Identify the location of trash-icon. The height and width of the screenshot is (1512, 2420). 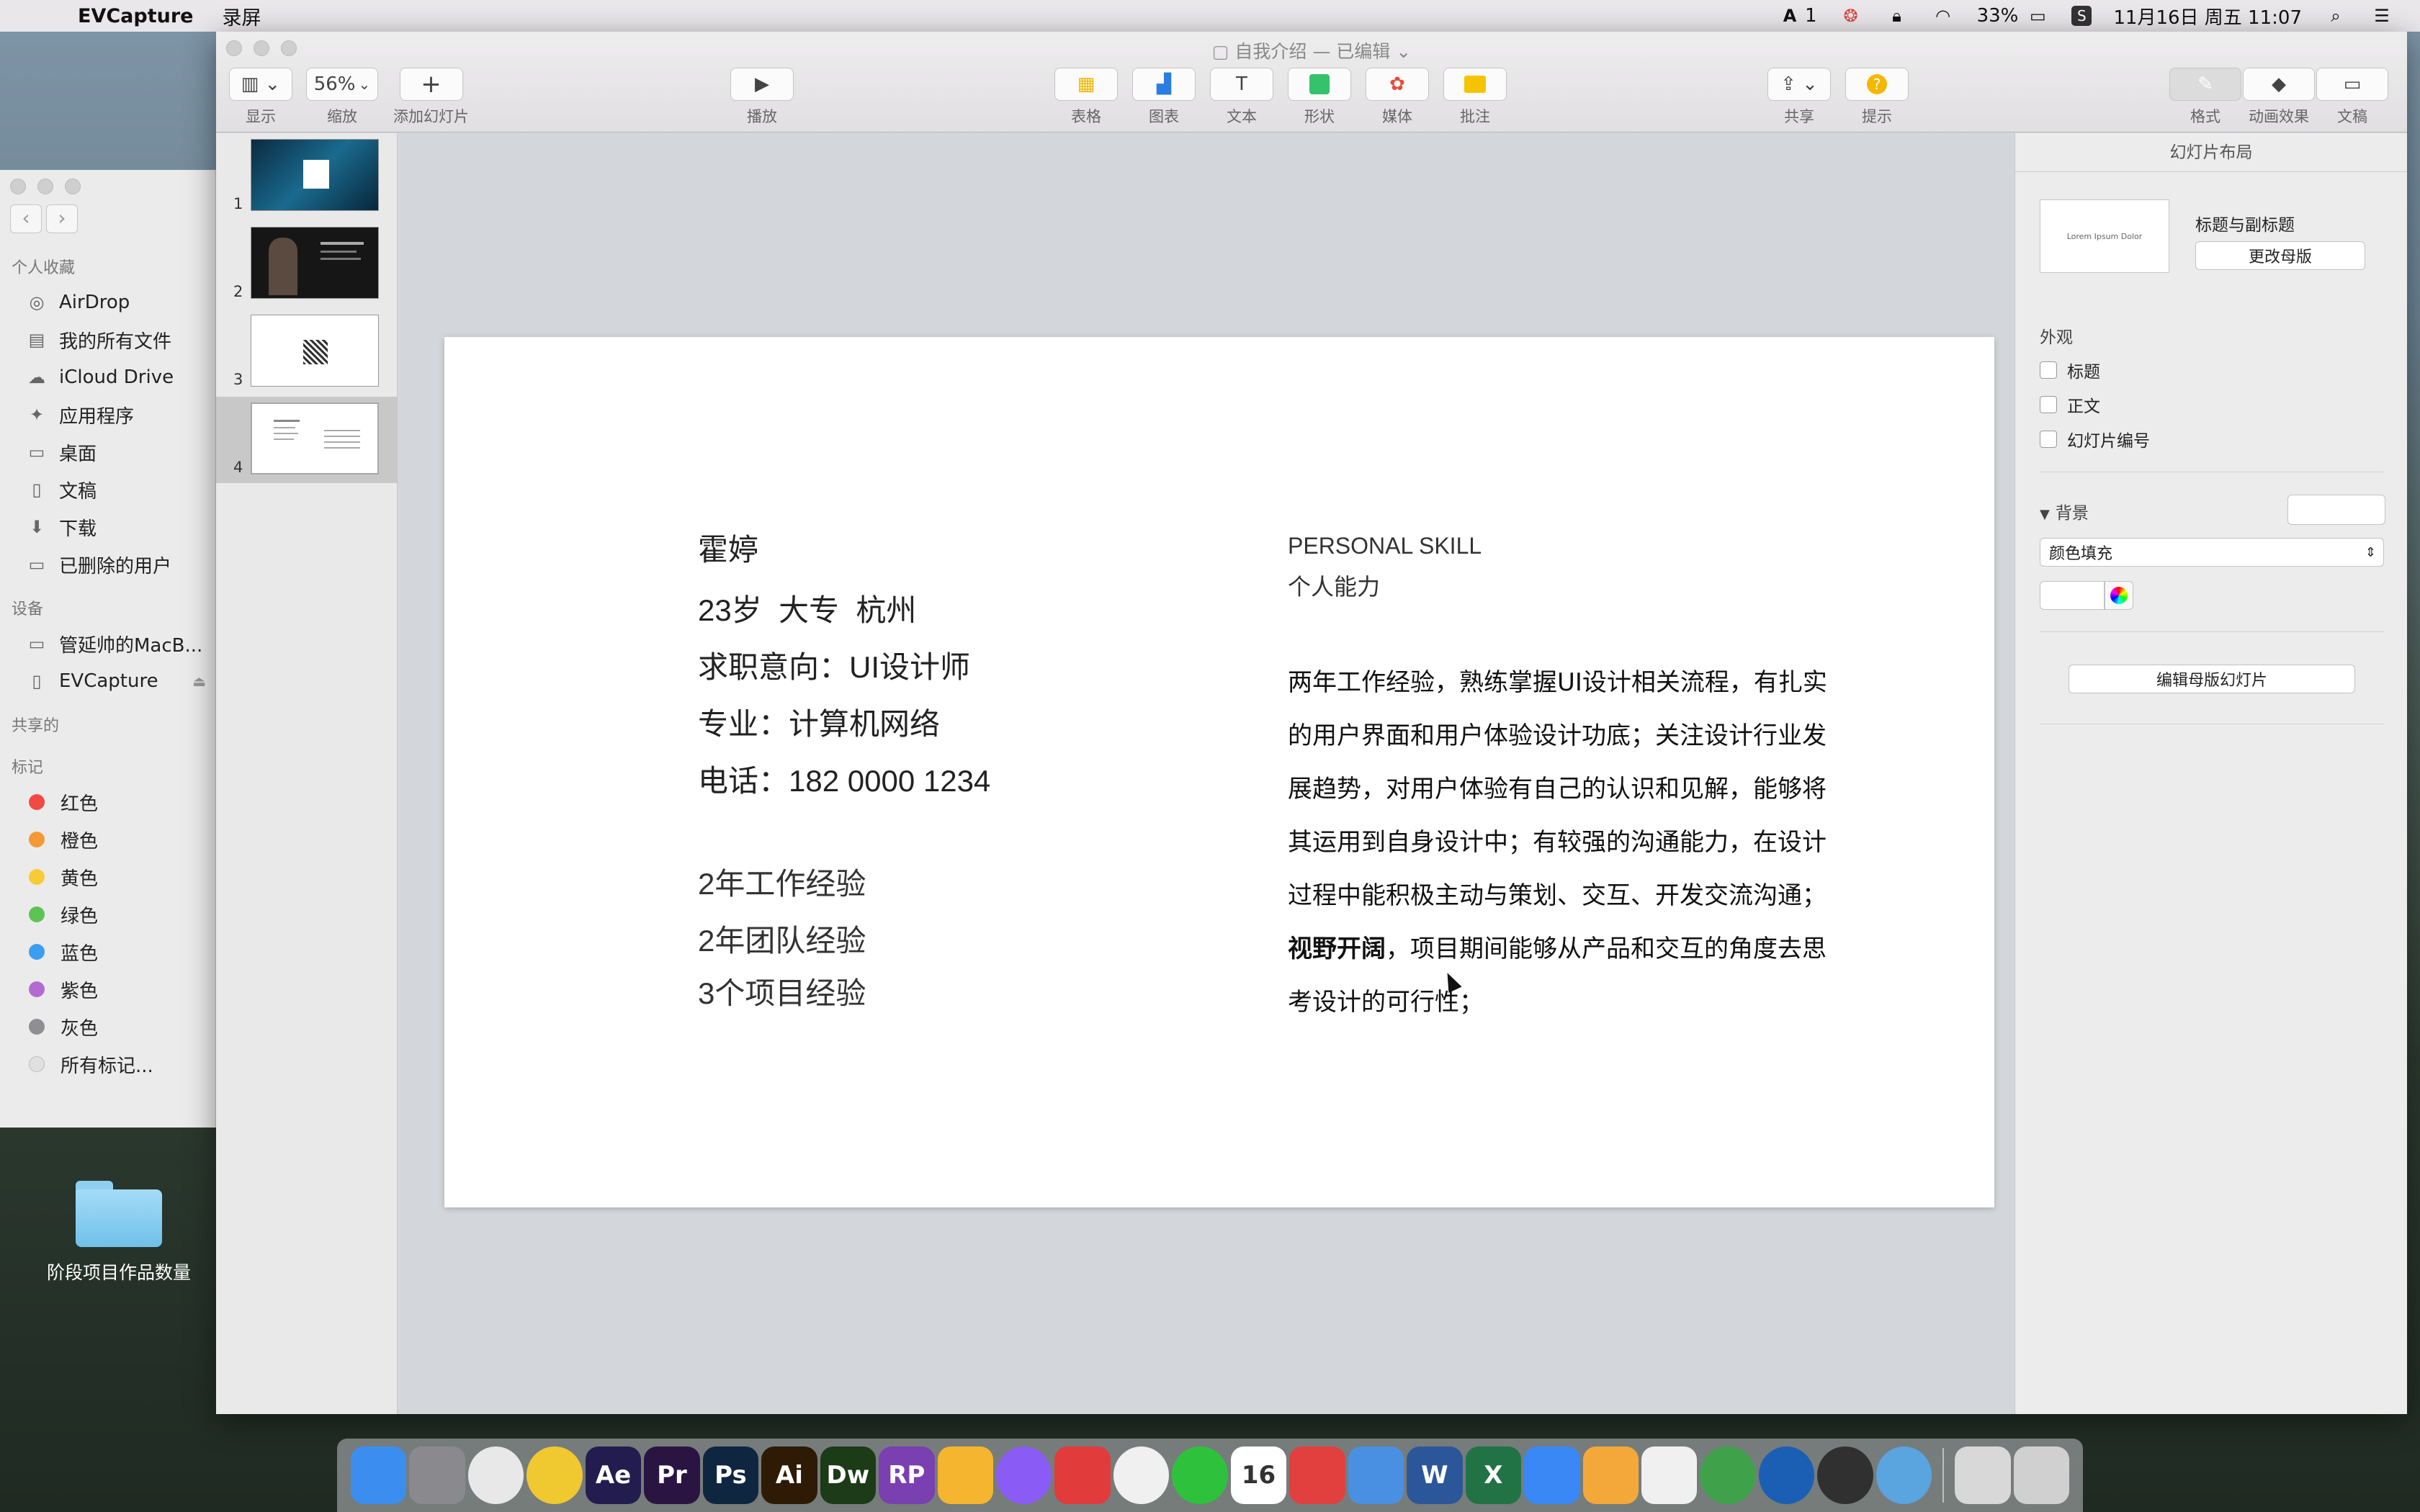
(2041, 1475).